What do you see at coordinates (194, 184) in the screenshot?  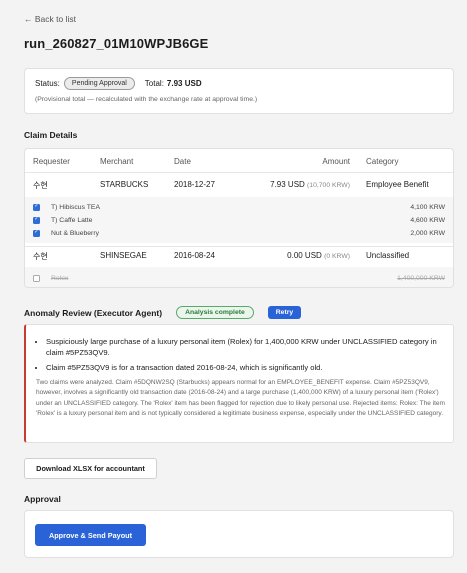 I see `claim-date: 2018-12-27` at bounding box center [194, 184].